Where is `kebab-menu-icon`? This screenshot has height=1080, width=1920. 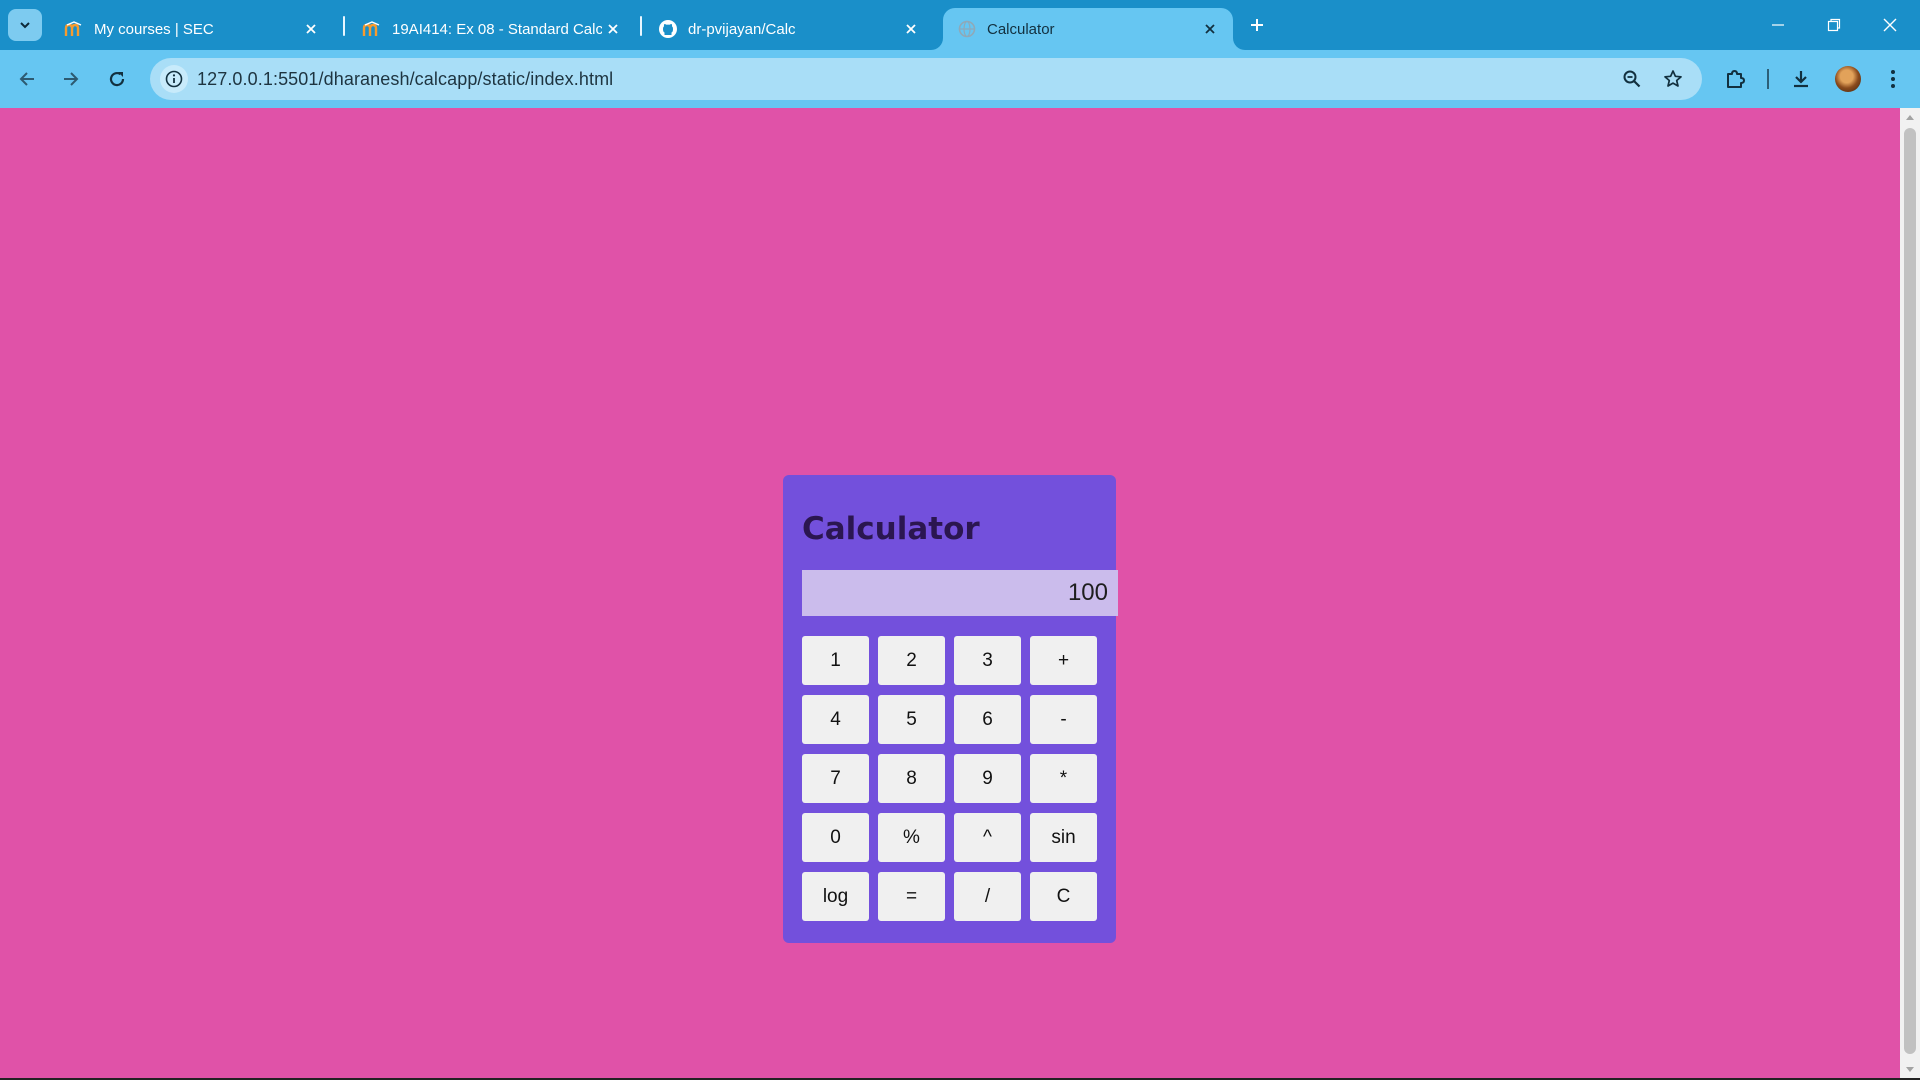
kebab-menu-icon is located at coordinates (1893, 79).